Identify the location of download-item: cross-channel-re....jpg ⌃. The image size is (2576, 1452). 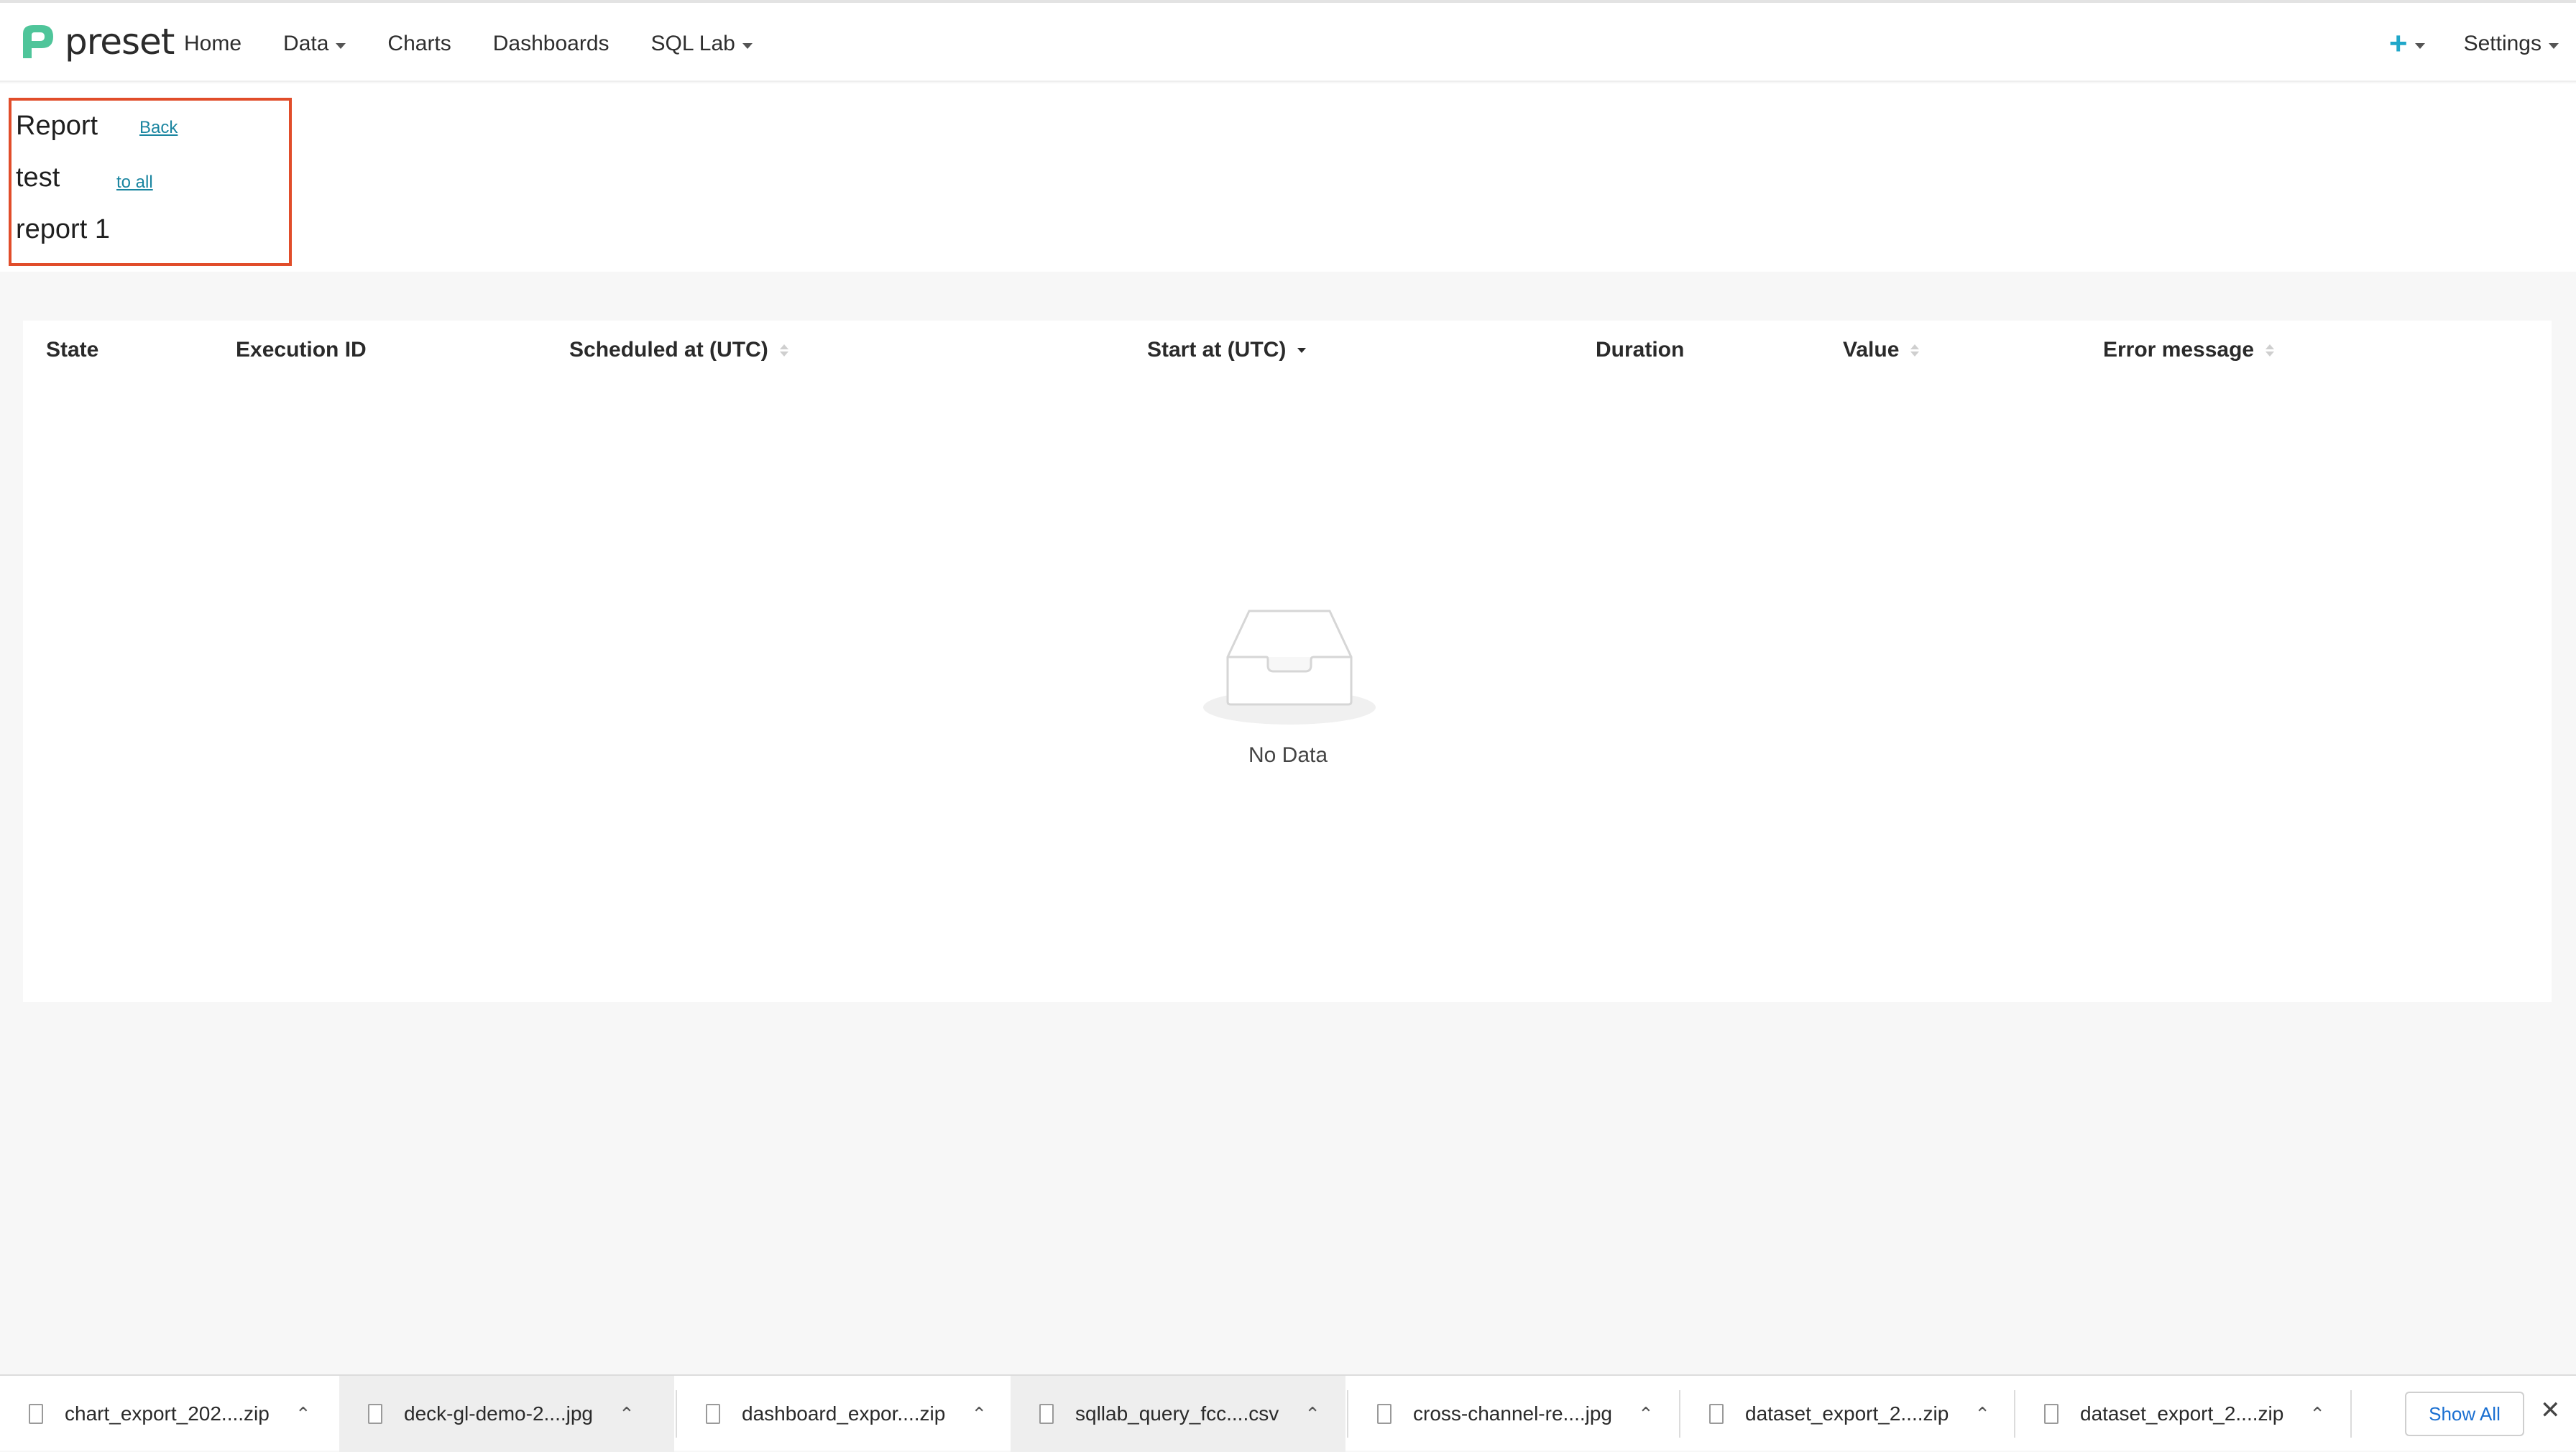
(1515, 1414).